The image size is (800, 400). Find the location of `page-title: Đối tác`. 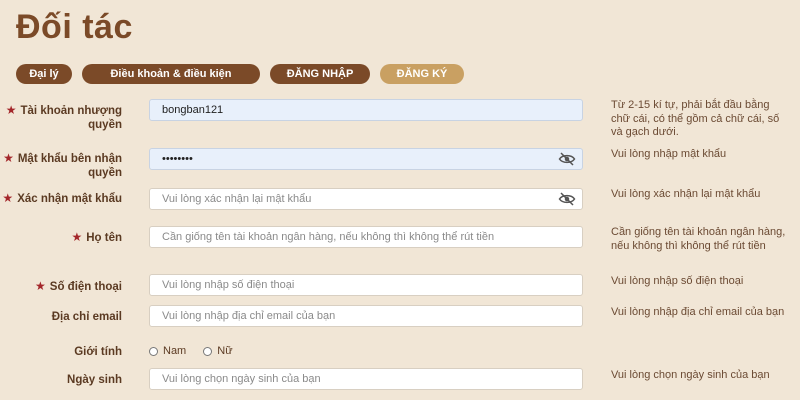

page-title: Đối tác is located at coordinates (74, 27).